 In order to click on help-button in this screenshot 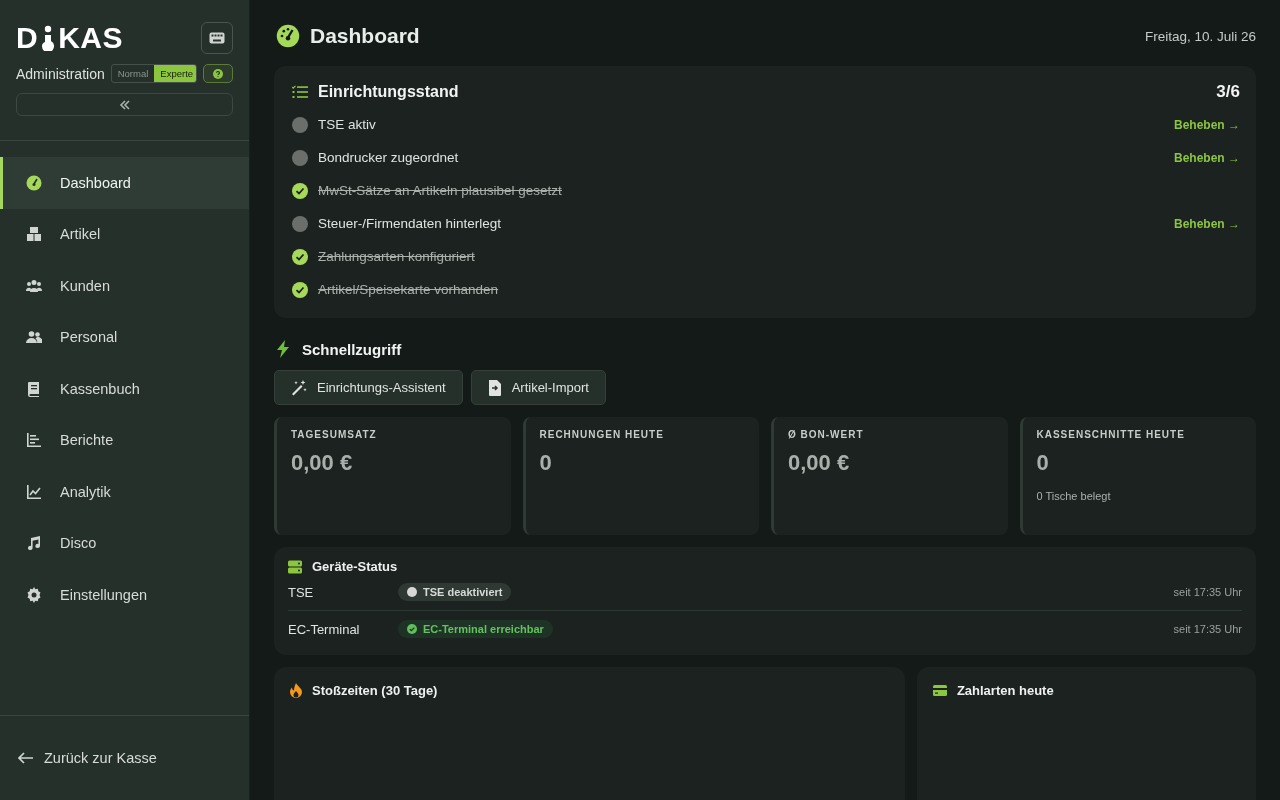, I will do `click(218, 73)`.